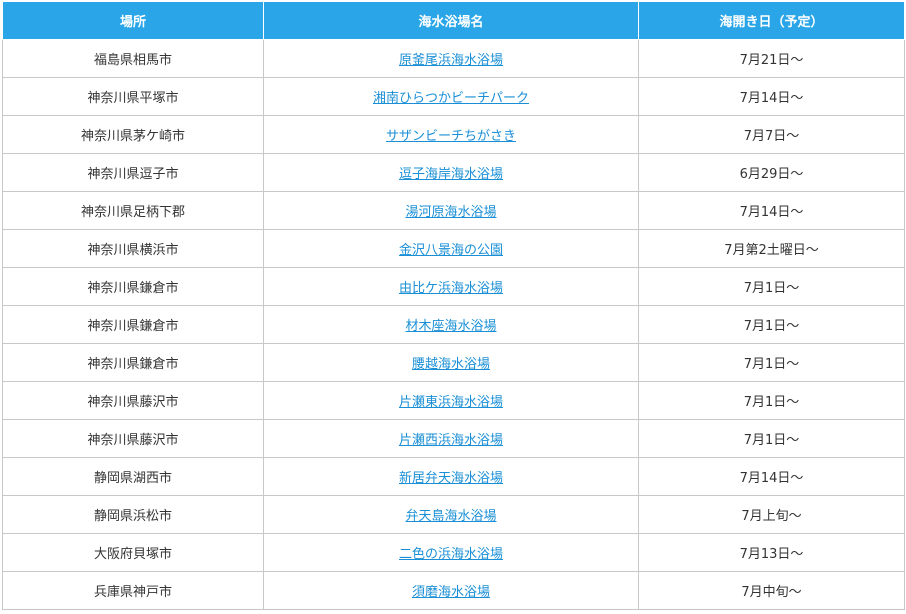 Image resolution: width=906 pixels, height=614 pixels. Describe the element at coordinates (133, 21) in the screenshot. I see `header-place: 場所` at that location.